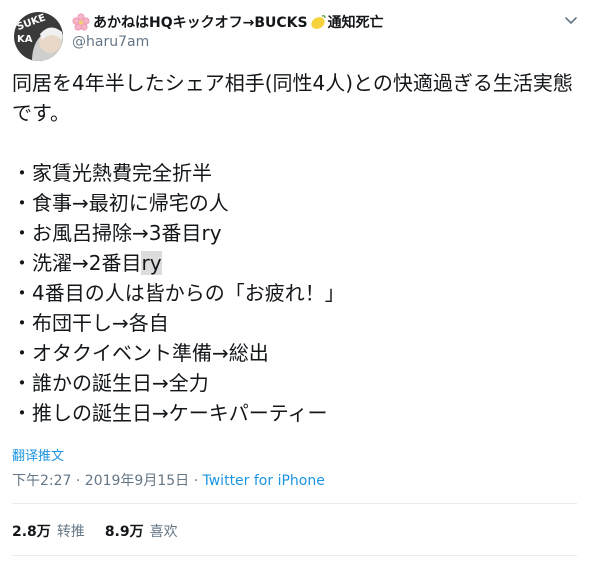  I want to click on retweets-label: 转推, so click(70, 532).